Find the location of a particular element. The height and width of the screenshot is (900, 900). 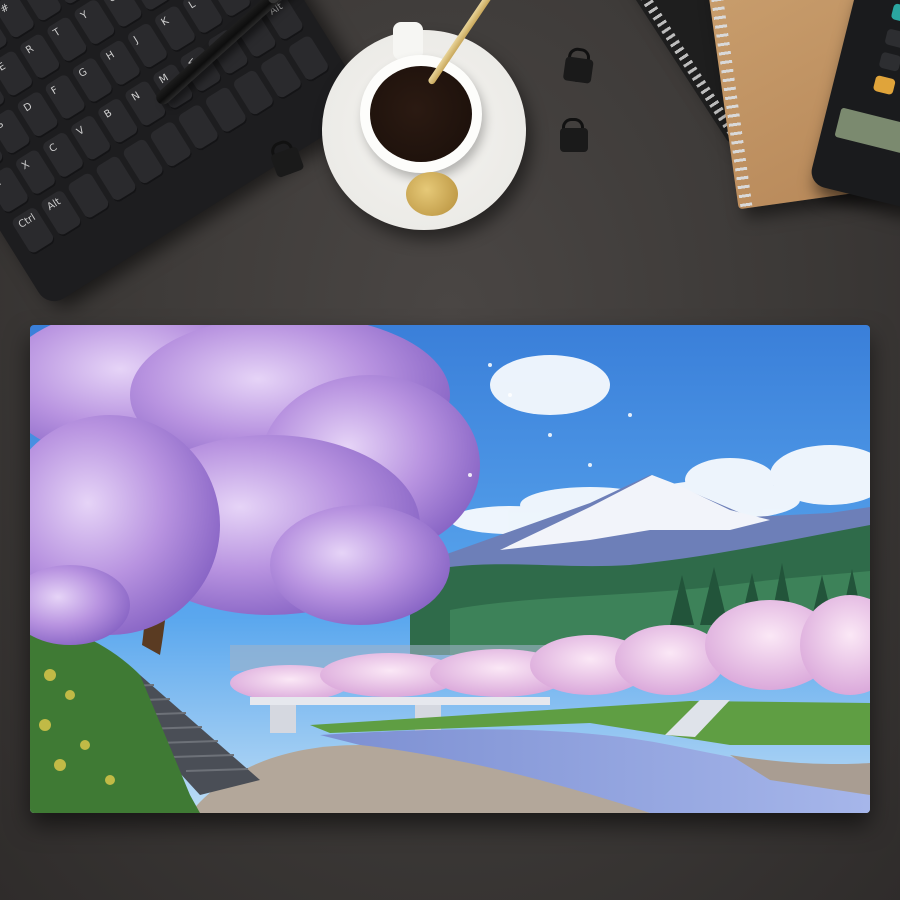

coffee is located at coordinates (421, 114).